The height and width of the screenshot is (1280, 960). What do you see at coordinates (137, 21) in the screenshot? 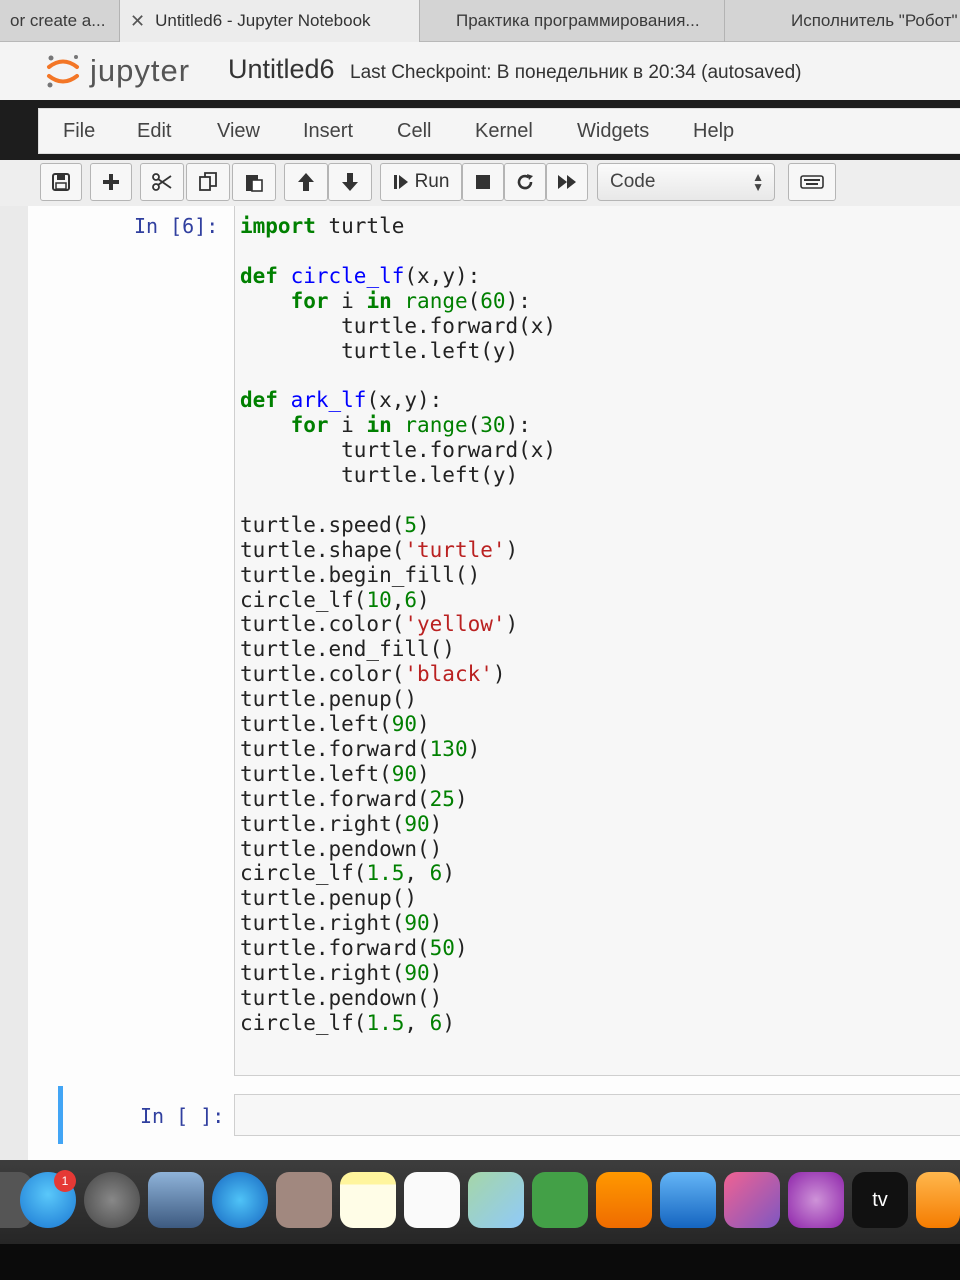
I see `close-icon: ✕` at bounding box center [137, 21].